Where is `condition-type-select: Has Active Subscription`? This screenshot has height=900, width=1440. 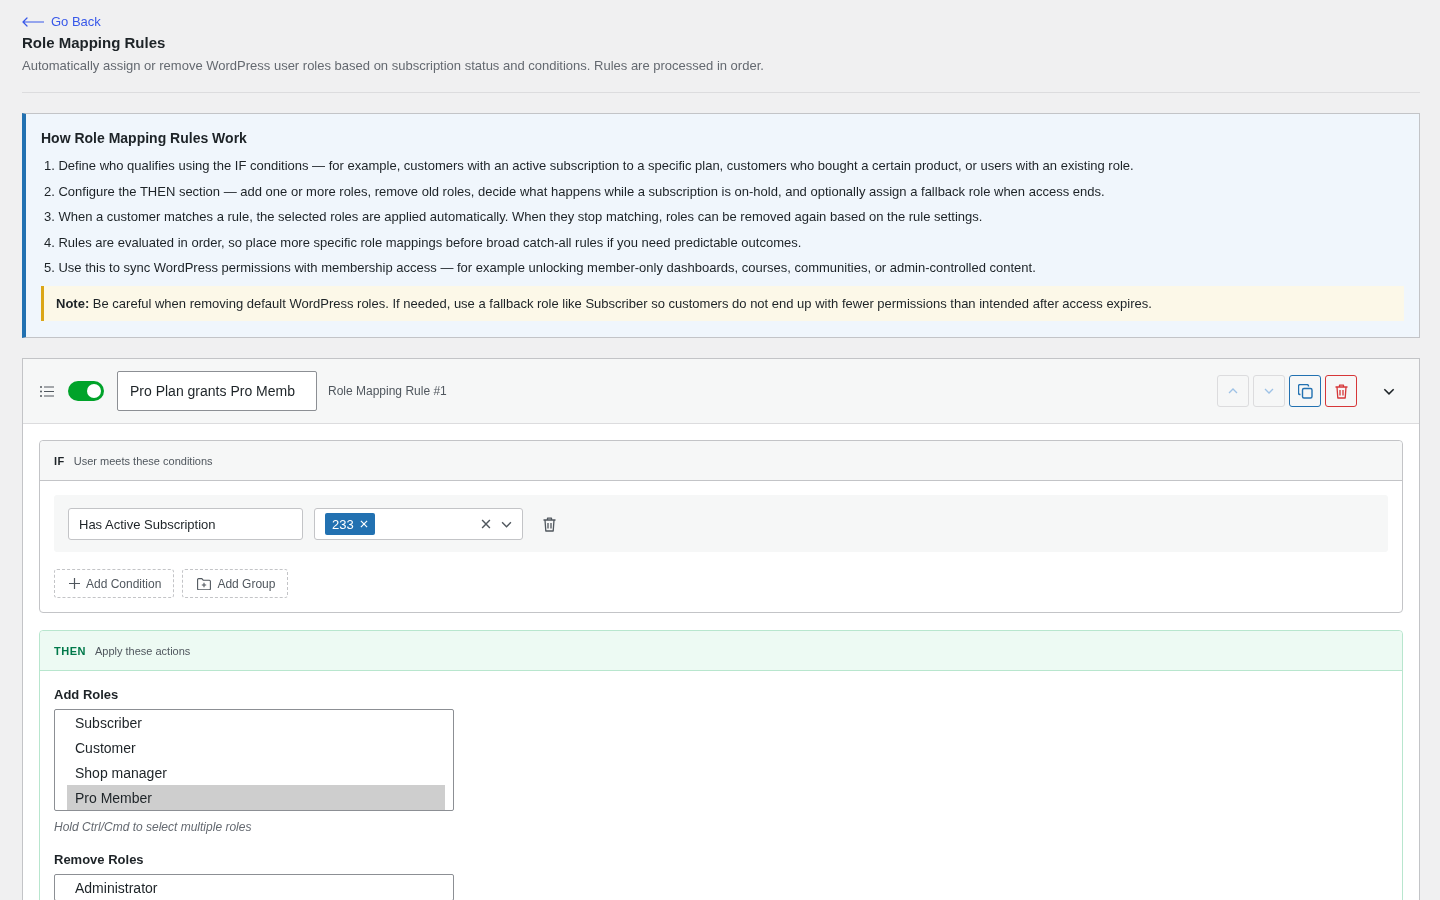
condition-type-select: Has Active Subscription is located at coordinates (185, 524).